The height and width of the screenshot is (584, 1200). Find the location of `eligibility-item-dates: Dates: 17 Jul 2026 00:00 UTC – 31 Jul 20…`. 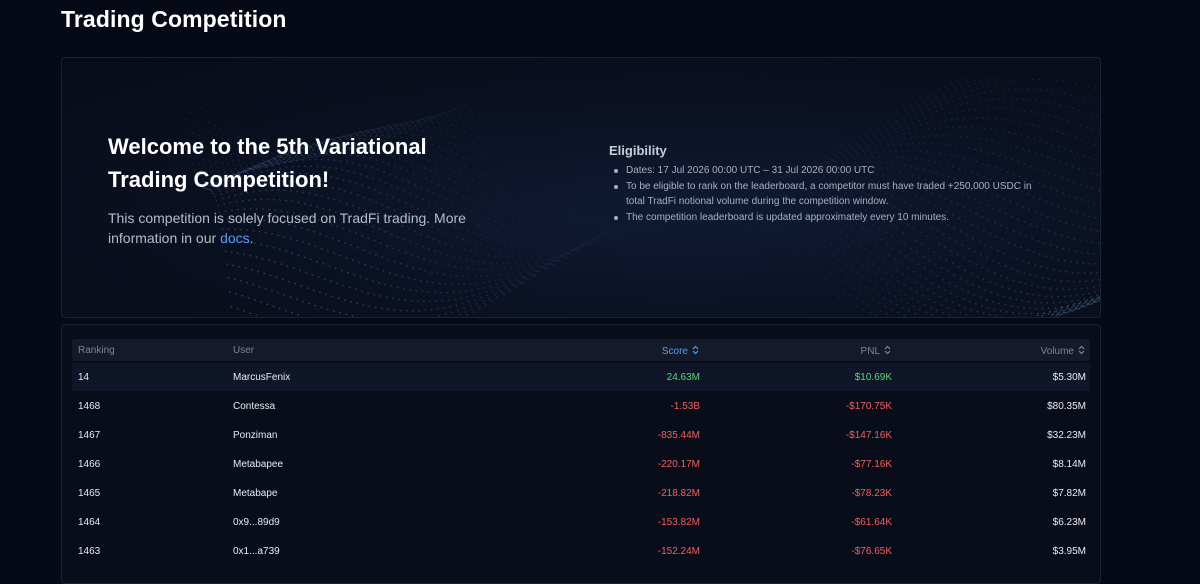

eligibility-item-dates: Dates: 17 Jul 2026 00:00 UTC – 31 Jul 20… is located at coordinates (829, 171).